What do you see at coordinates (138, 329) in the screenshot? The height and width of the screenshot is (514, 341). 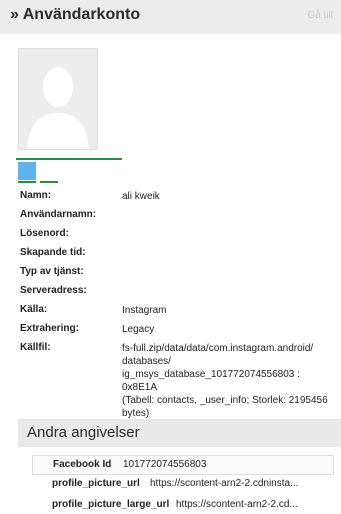 I see `field-value: Legacy` at bounding box center [138, 329].